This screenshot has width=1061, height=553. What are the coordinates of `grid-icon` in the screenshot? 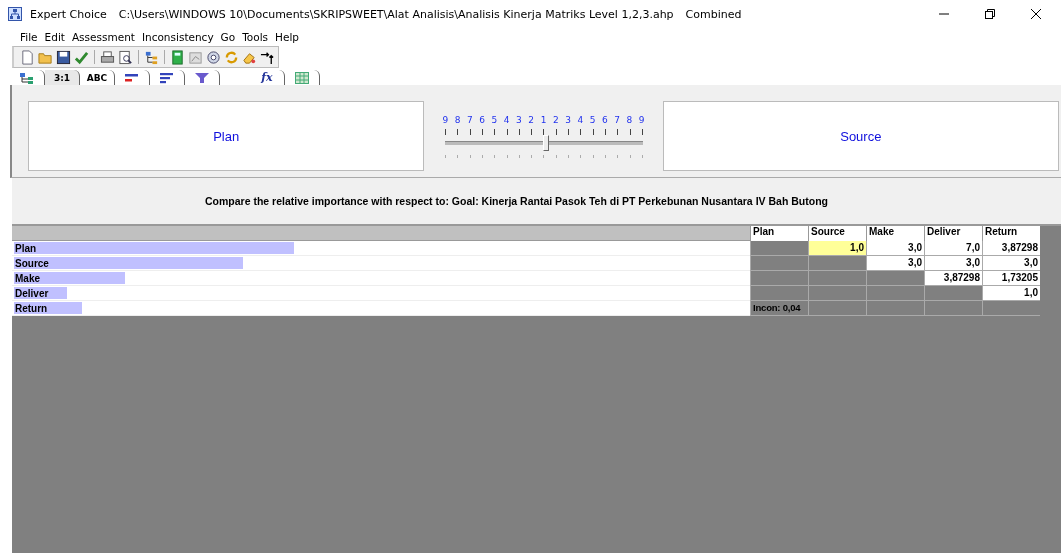 It's located at (302, 77).